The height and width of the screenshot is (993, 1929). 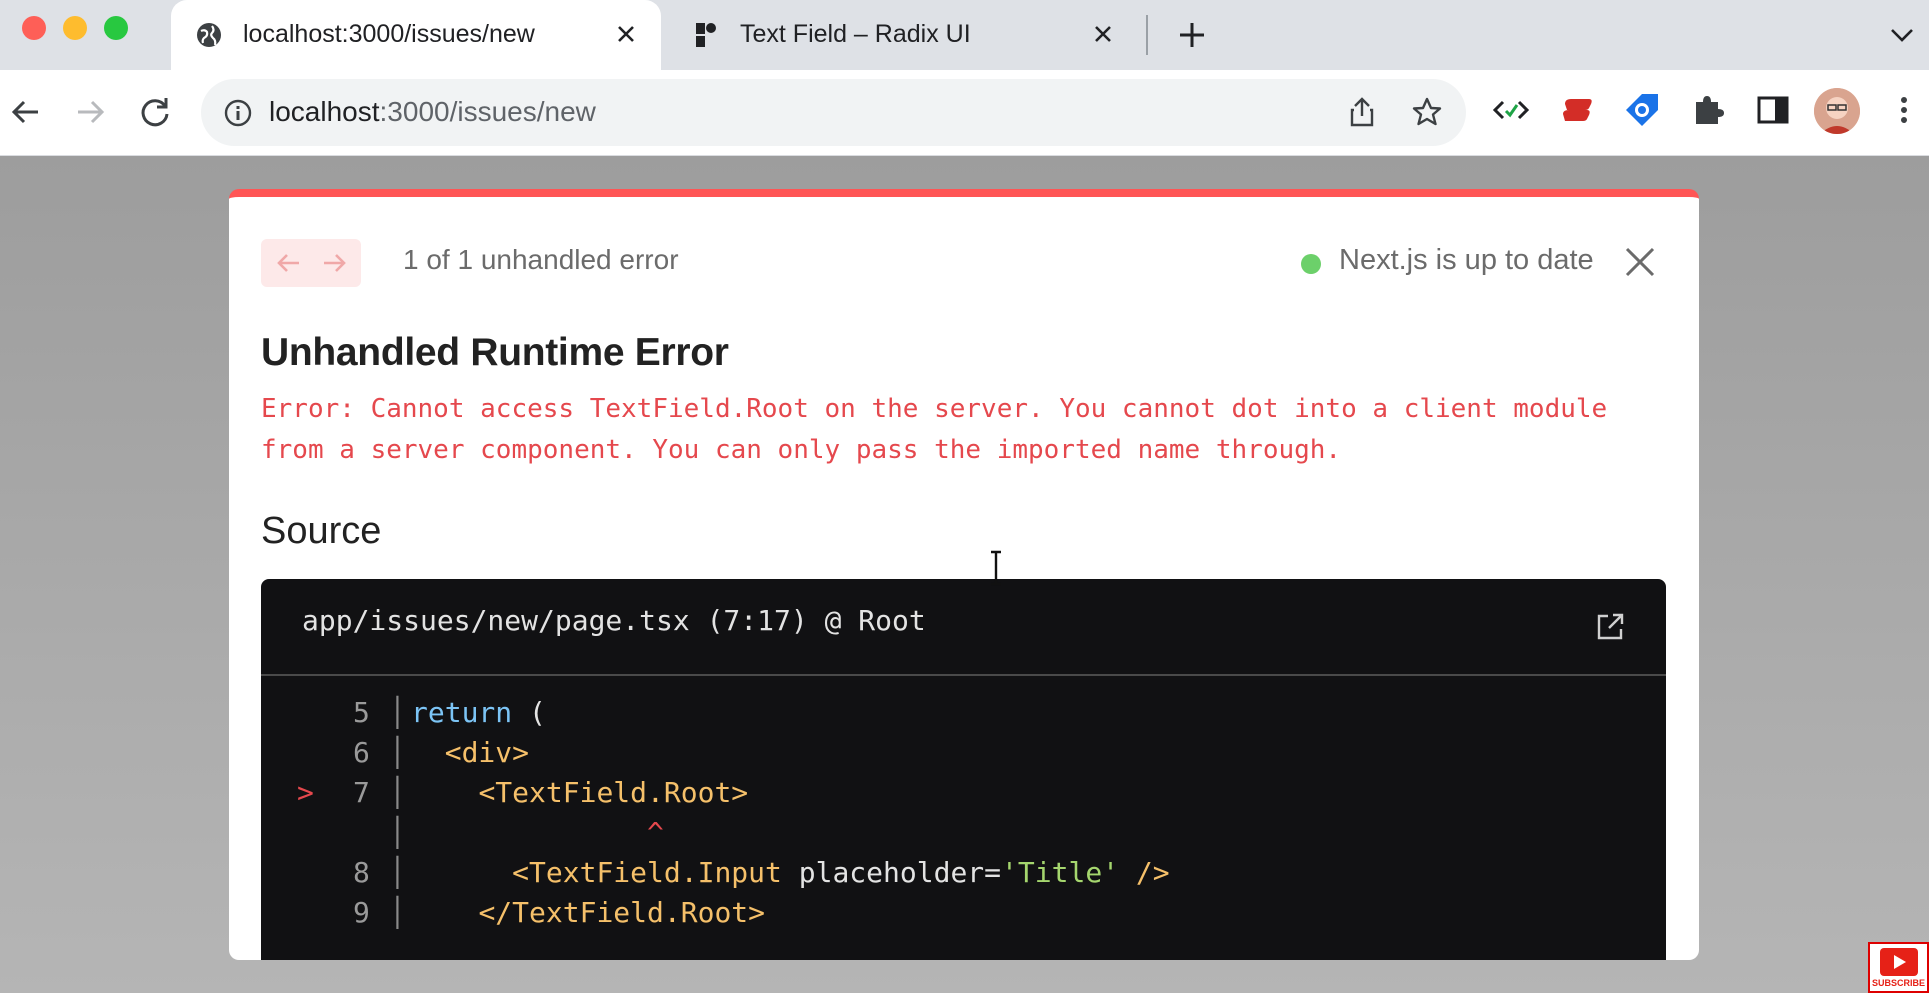 I want to click on radix-logo-icon, so click(x=706, y=35).